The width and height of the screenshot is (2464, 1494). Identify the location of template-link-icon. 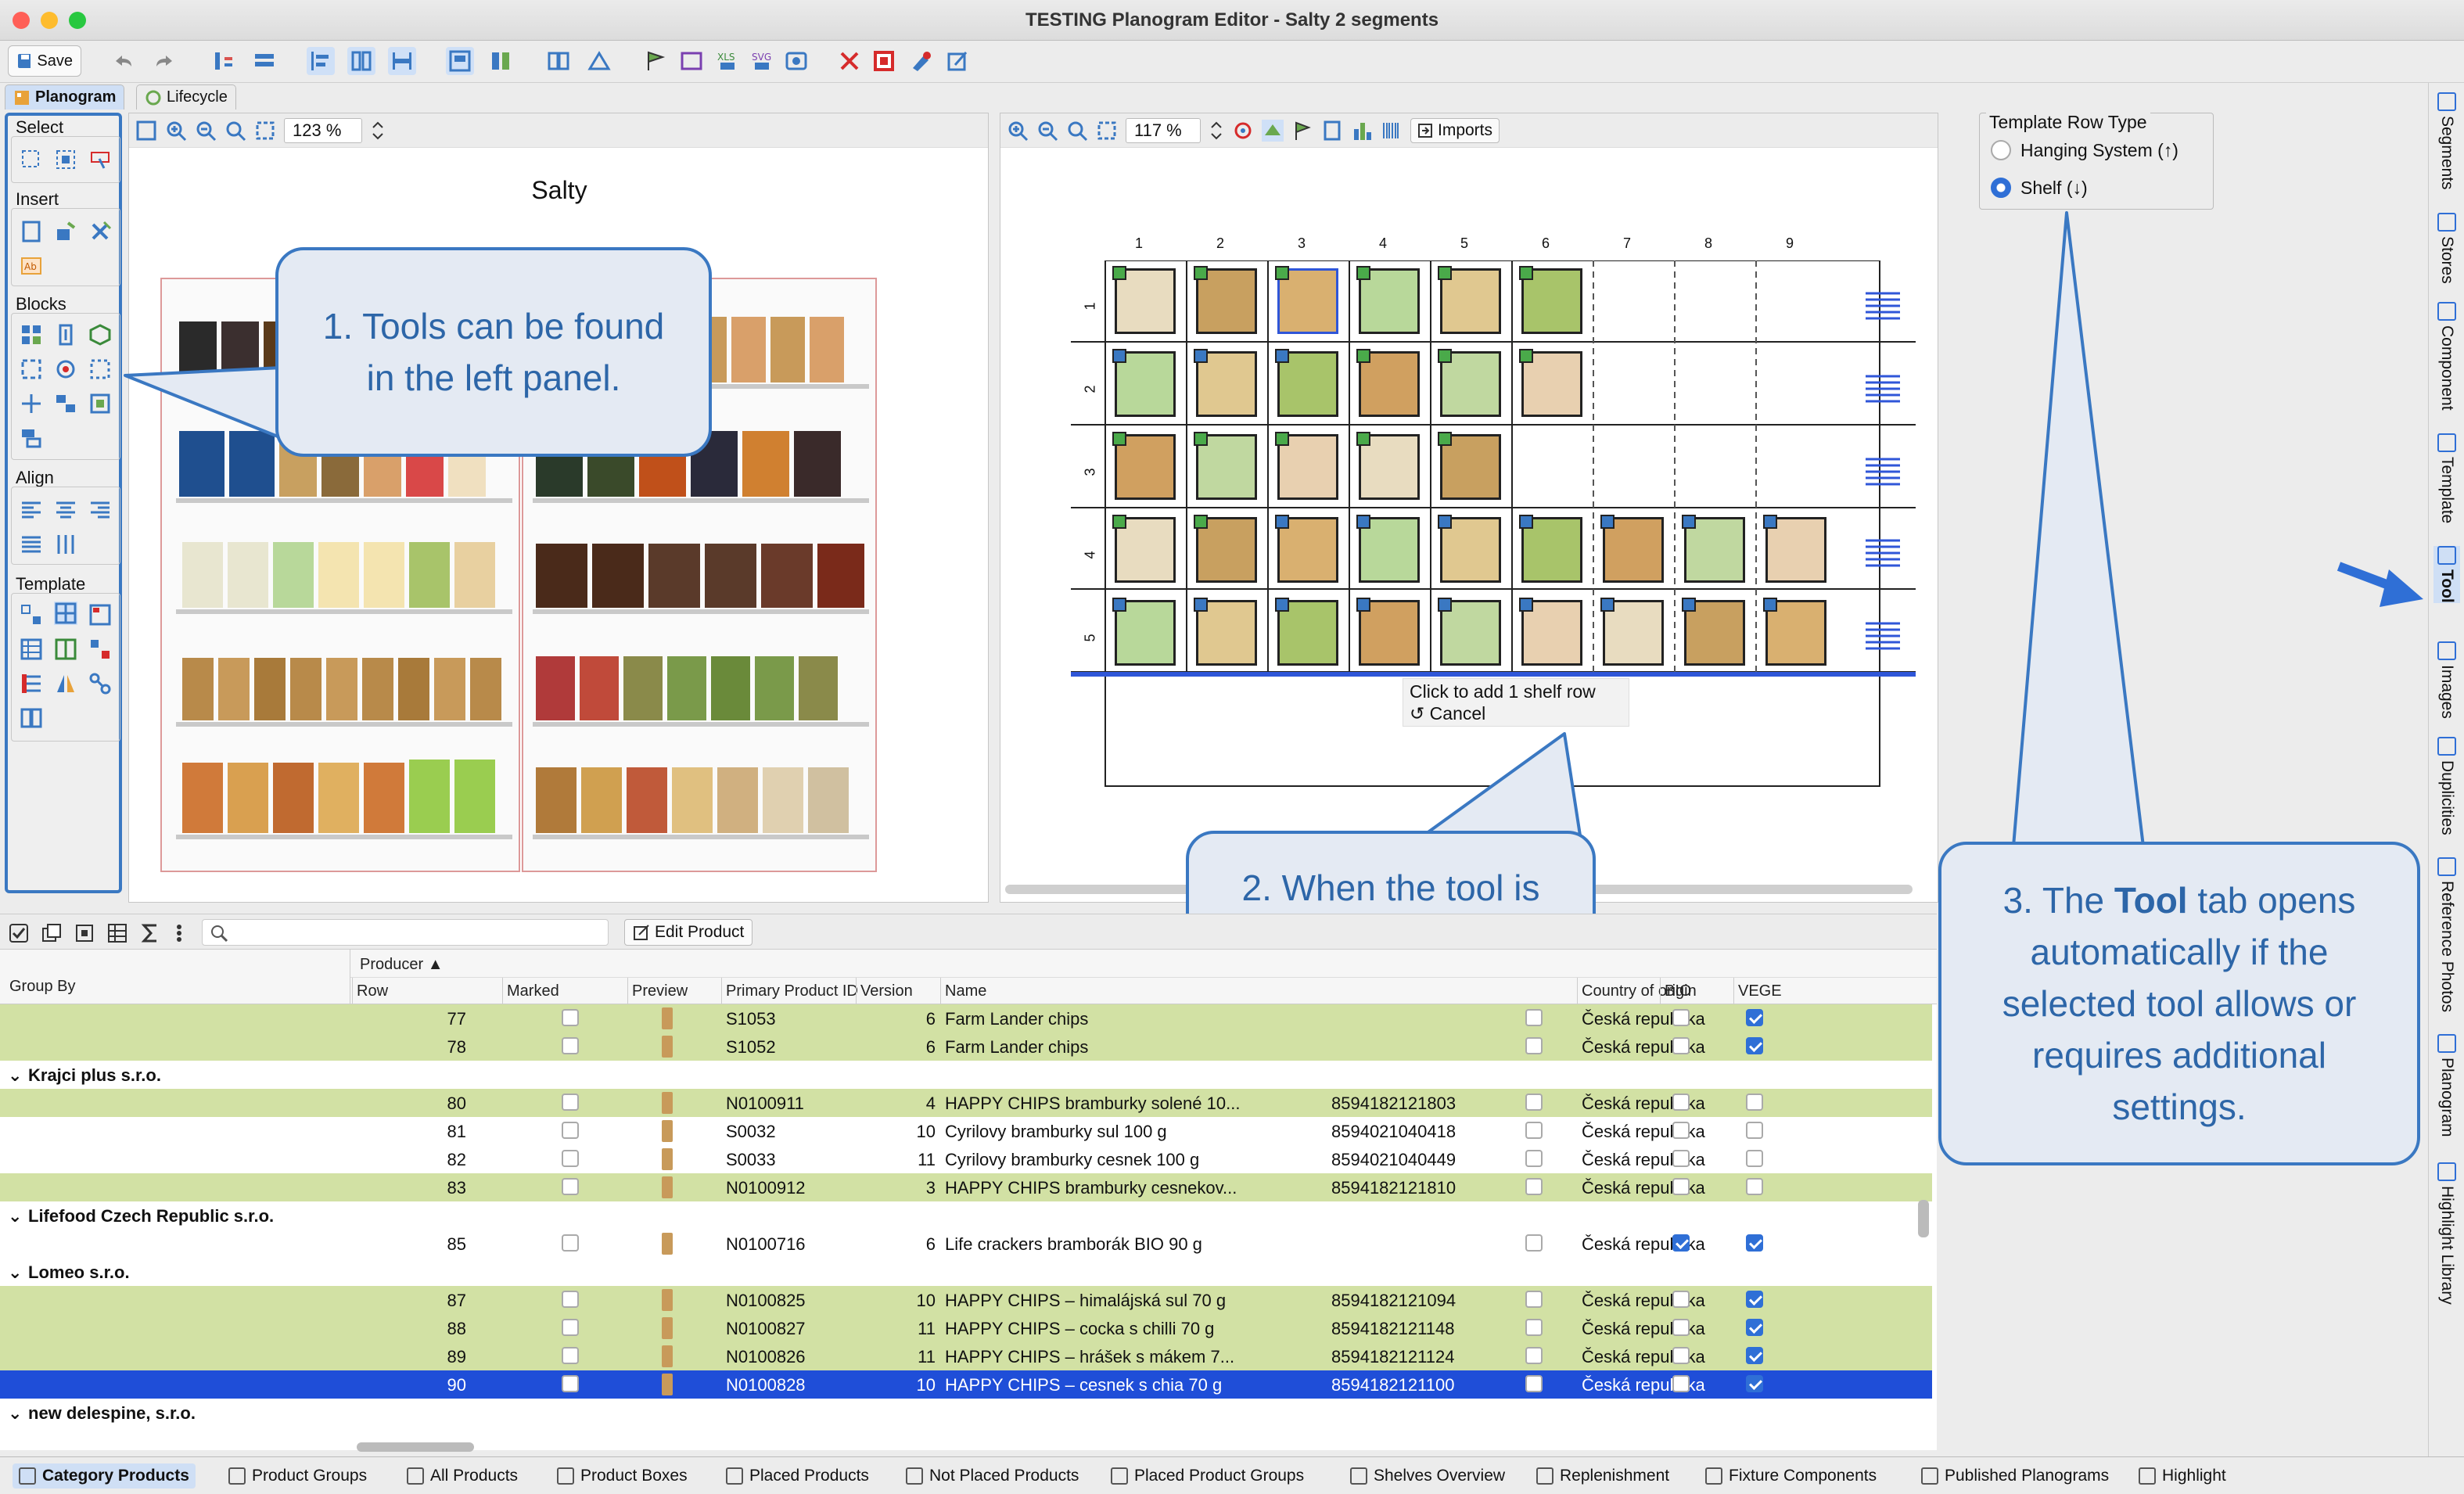
(100, 683).